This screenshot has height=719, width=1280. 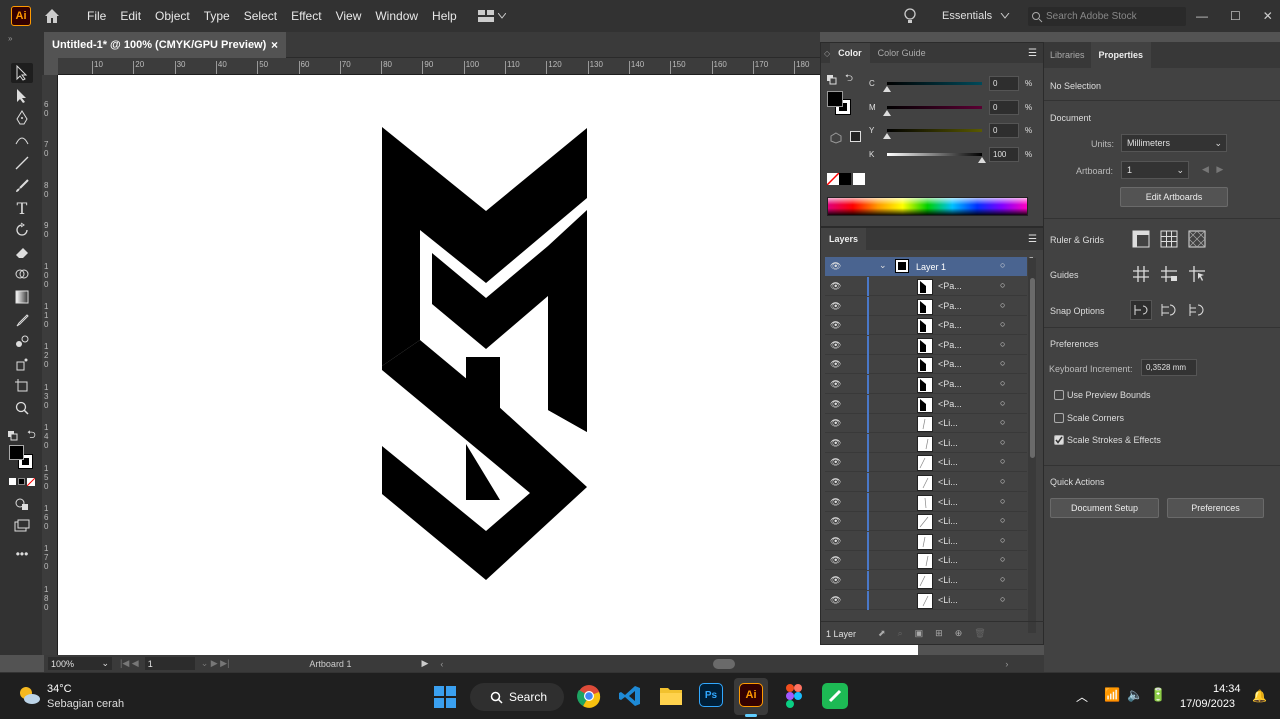 I want to click on color-spectrum, so click(x=927, y=206).